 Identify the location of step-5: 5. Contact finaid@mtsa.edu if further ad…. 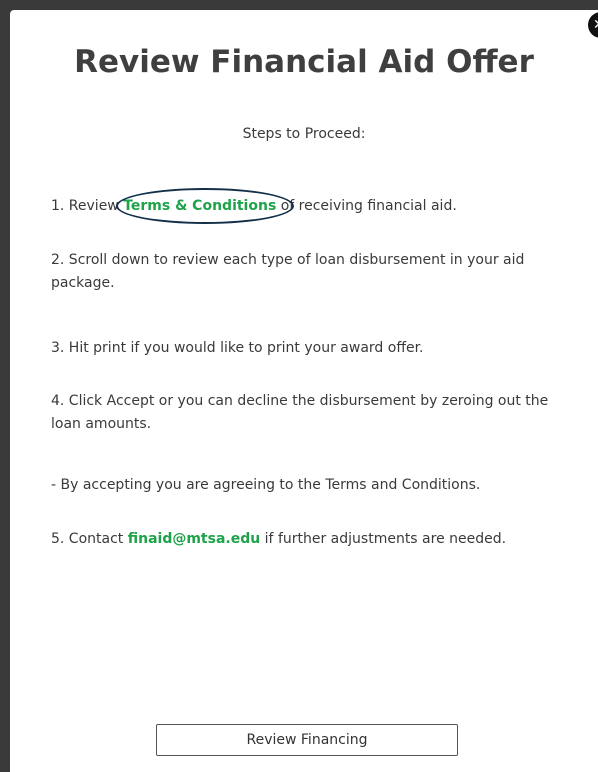
(311, 539).